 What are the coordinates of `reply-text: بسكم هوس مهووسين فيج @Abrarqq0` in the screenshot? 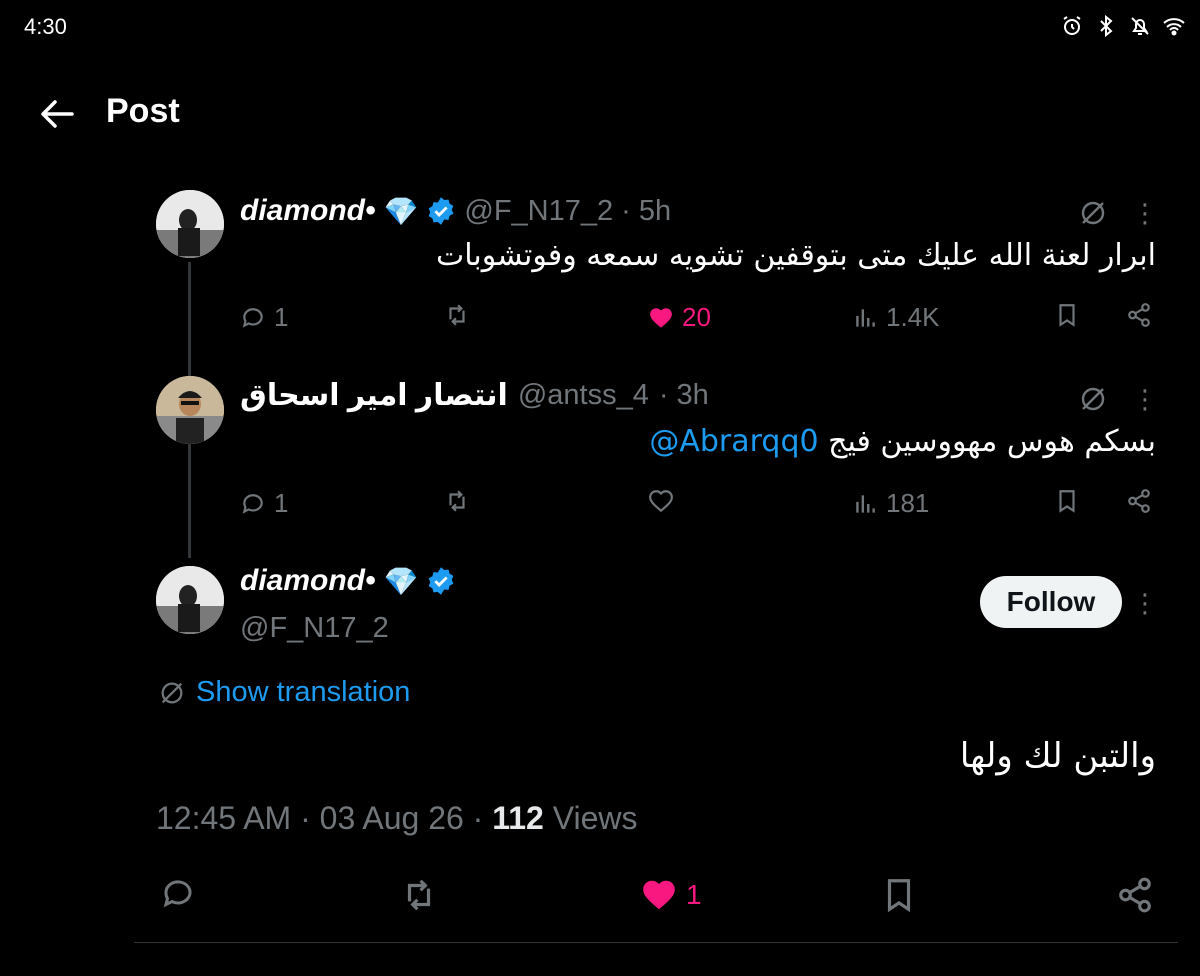 It's located at (698, 441).